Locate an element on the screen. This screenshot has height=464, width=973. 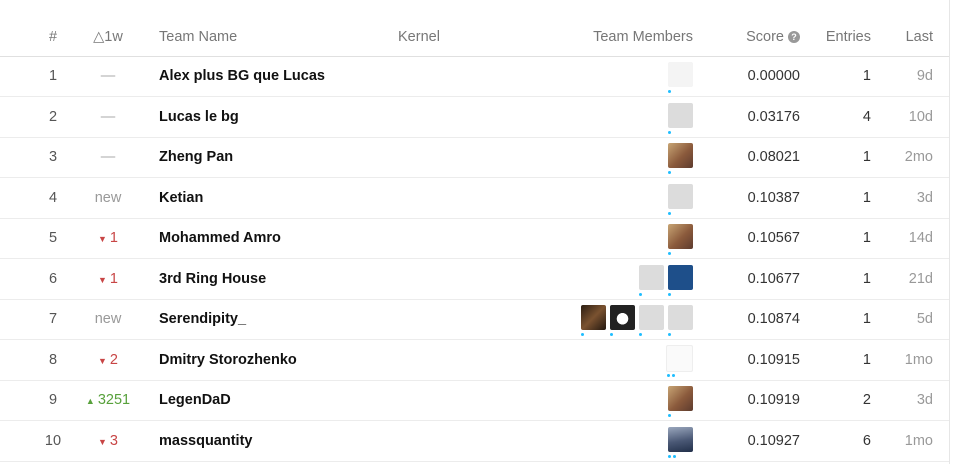
header-kernel: Kernel is located at coordinates (419, 37).